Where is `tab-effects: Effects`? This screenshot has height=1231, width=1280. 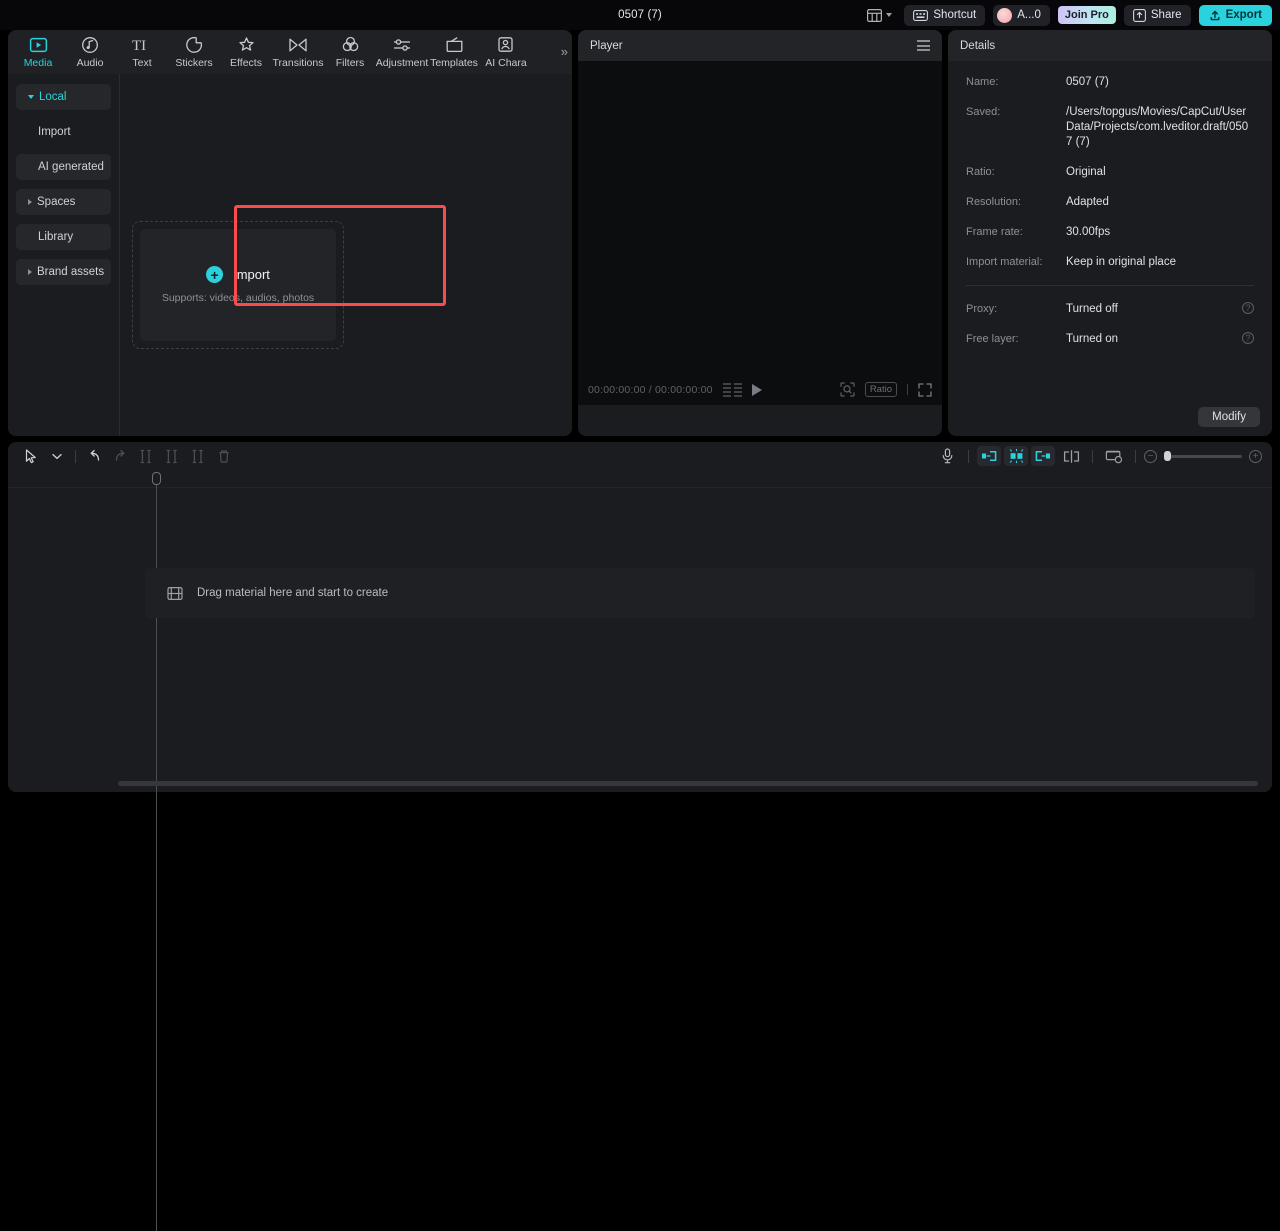 tab-effects: Effects is located at coordinates (246, 49).